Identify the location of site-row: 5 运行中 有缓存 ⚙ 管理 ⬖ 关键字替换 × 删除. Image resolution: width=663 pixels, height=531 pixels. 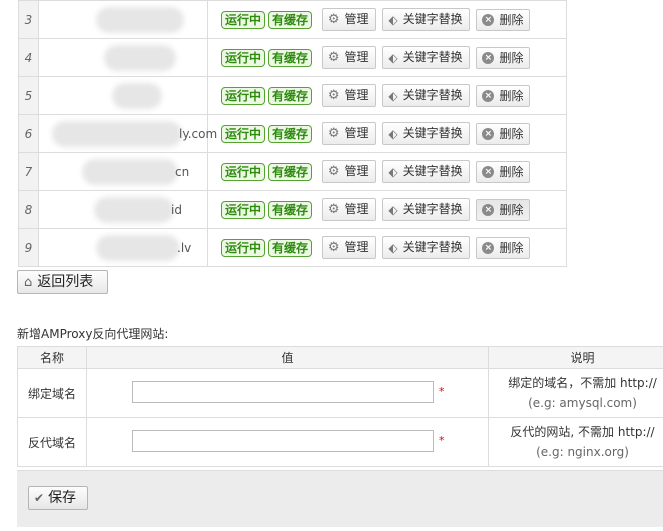
(292, 95).